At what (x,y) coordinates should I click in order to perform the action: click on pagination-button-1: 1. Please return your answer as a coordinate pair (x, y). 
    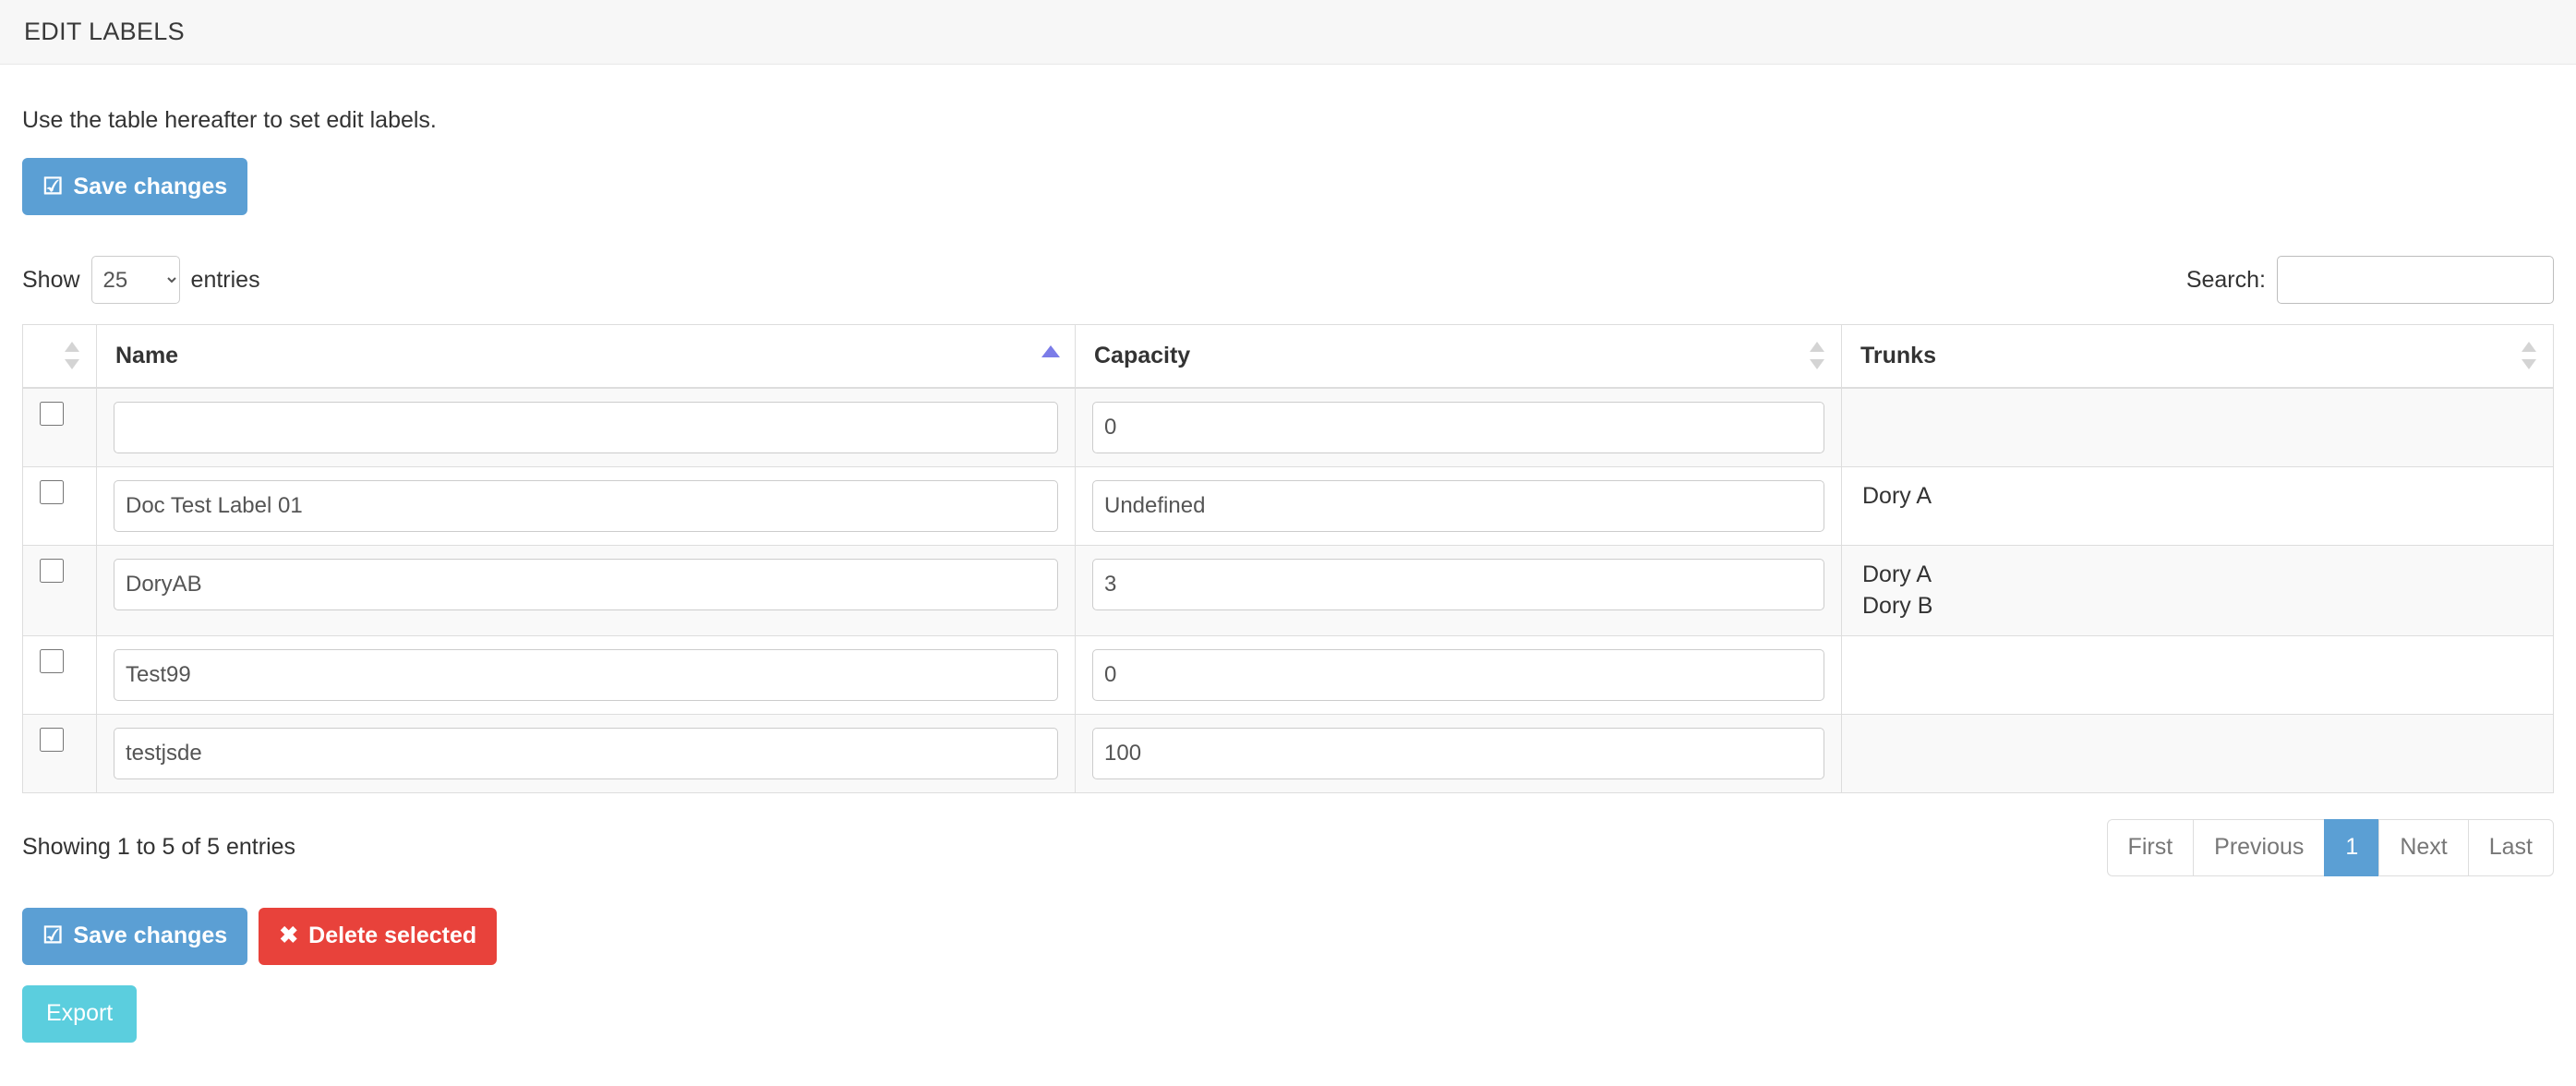
    Looking at the image, I should click on (2351, 847).